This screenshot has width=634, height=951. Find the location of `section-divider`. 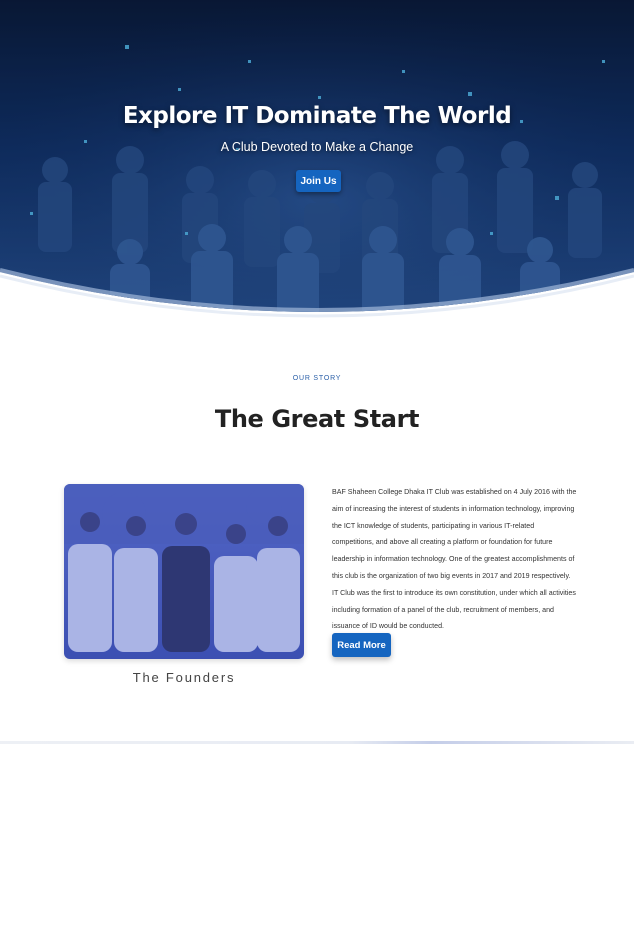

section-divider is located at coordinates (317, 742).